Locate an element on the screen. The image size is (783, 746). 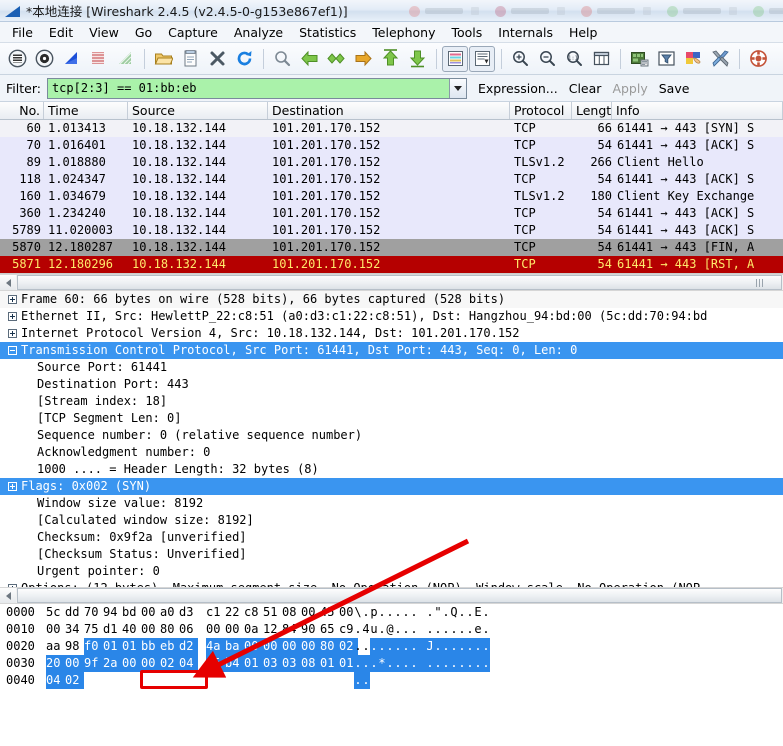
detail-tree-row: [Checksum Status: Unverified] is located at coordinates (391, 554).